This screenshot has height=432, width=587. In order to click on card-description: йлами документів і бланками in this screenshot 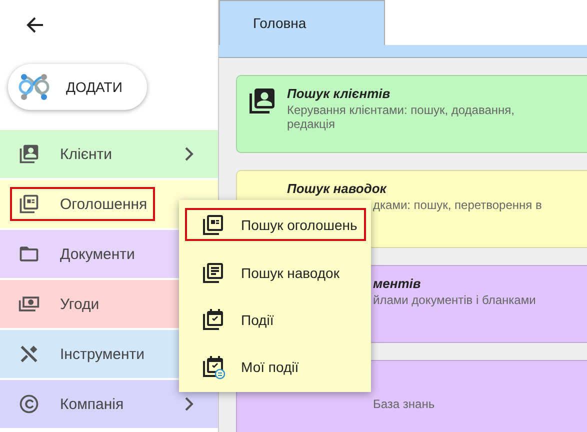, I will do `click(454, 300)`.